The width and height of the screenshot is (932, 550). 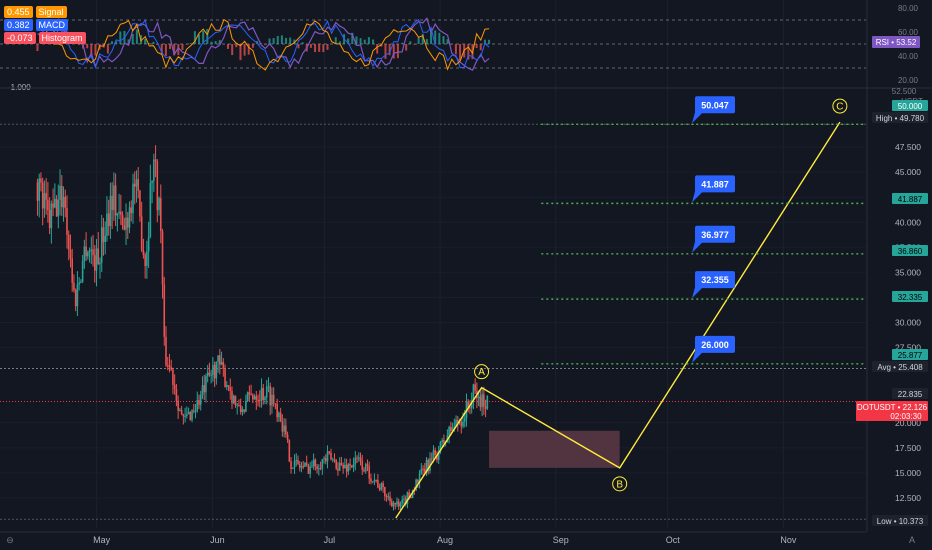 What do you see at coordinates (912, 540) in the screenshot?
I see `auto-scale-icon: A` at bounding box center [912, 540].